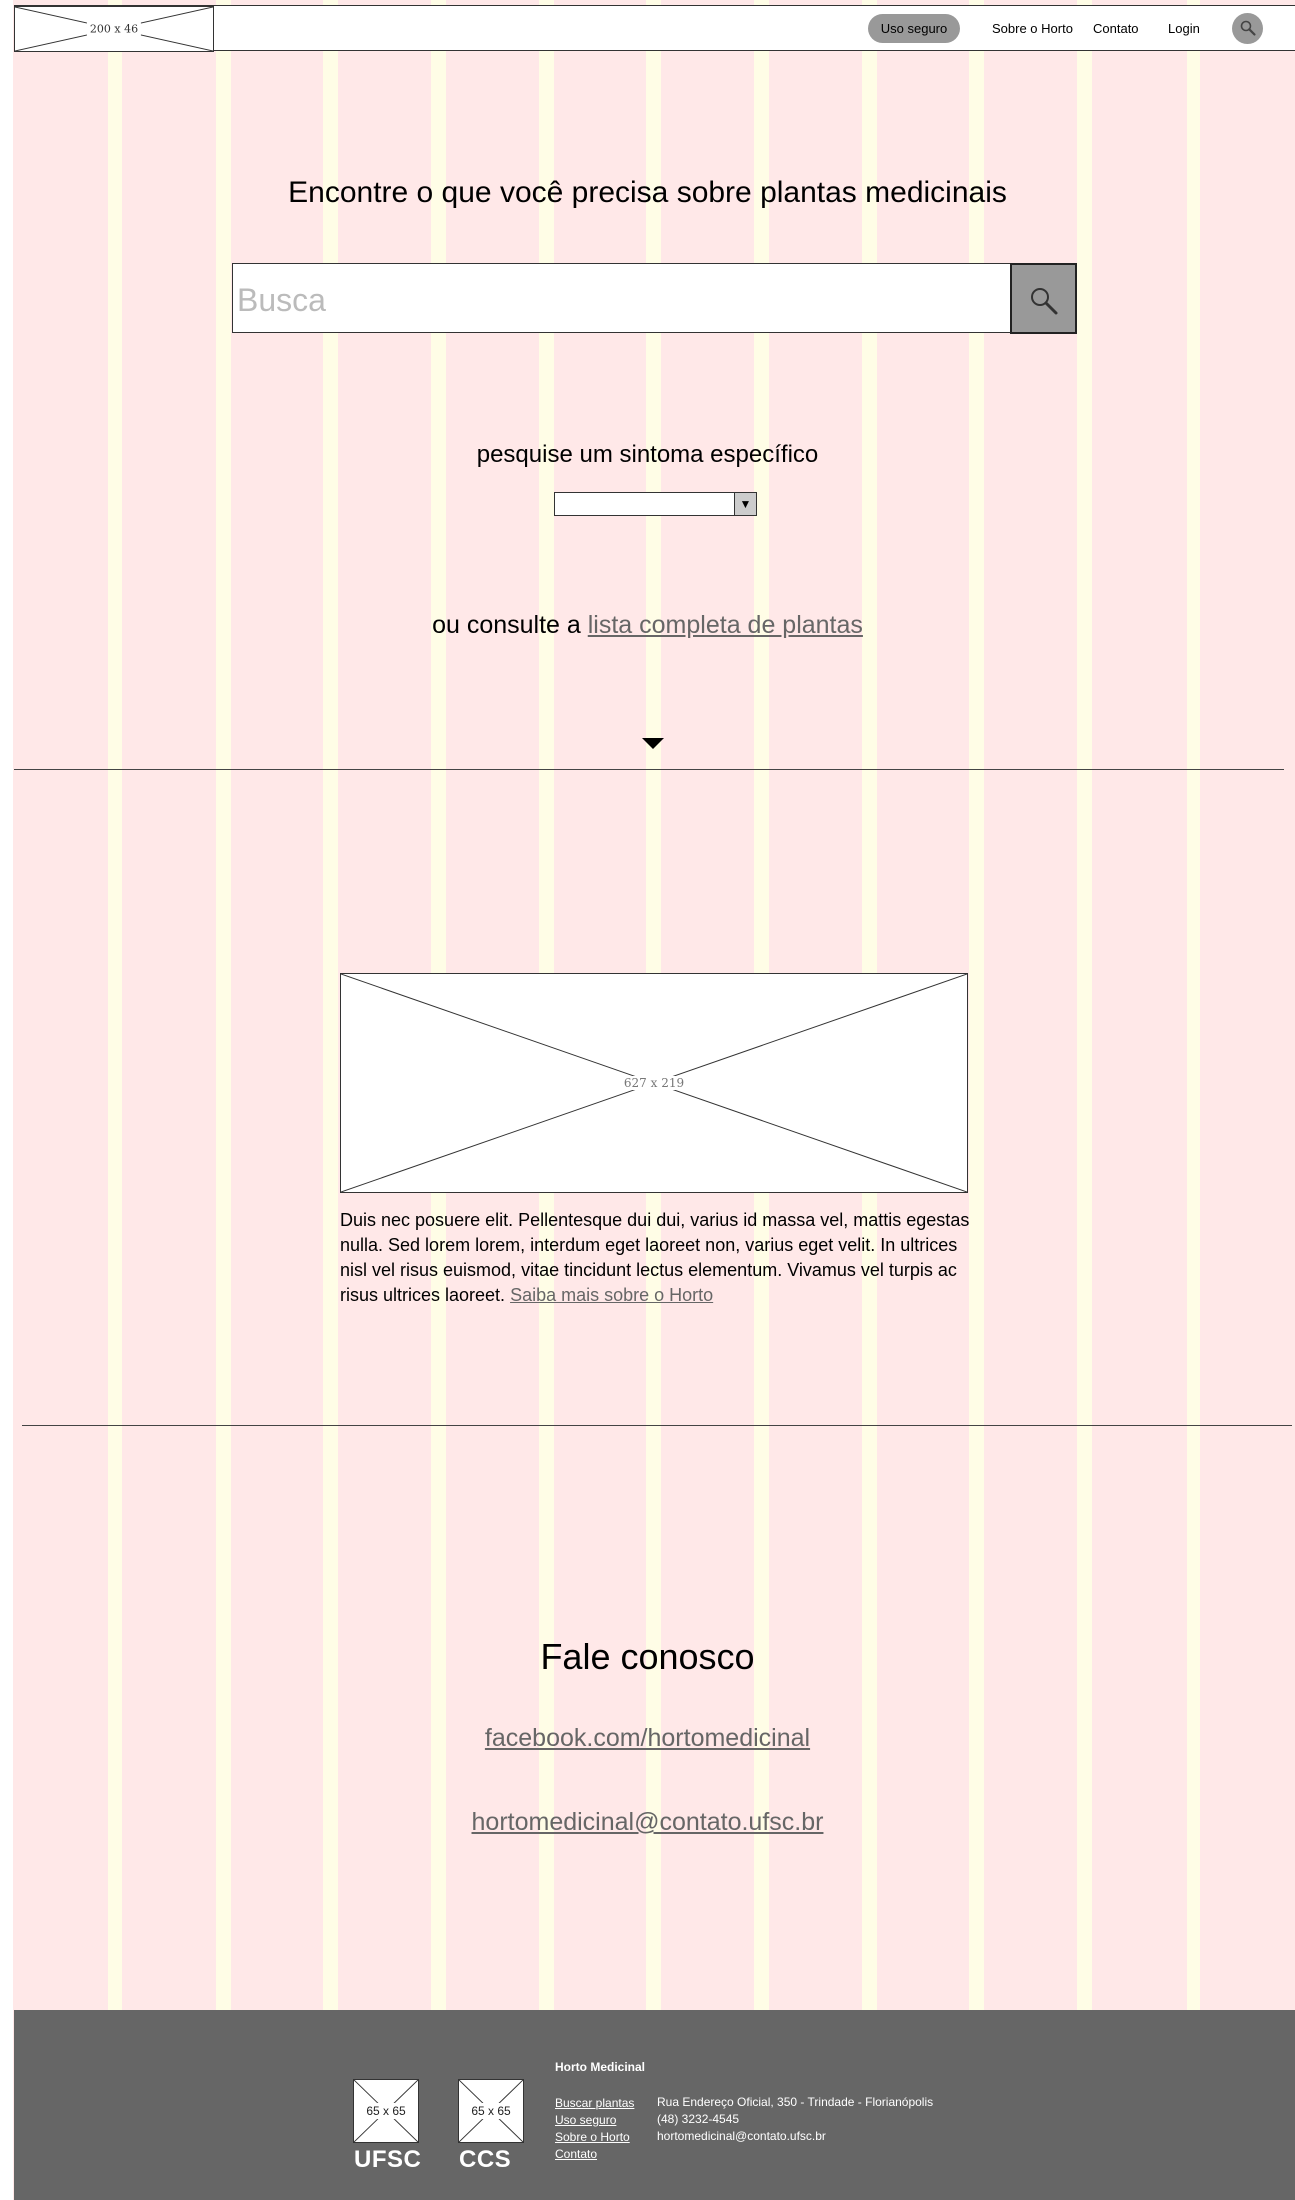 The height and width of the screenshot is (2200, 1295). I want to click on logo-placeholder-label: 200 x 46, so click(114, 29).